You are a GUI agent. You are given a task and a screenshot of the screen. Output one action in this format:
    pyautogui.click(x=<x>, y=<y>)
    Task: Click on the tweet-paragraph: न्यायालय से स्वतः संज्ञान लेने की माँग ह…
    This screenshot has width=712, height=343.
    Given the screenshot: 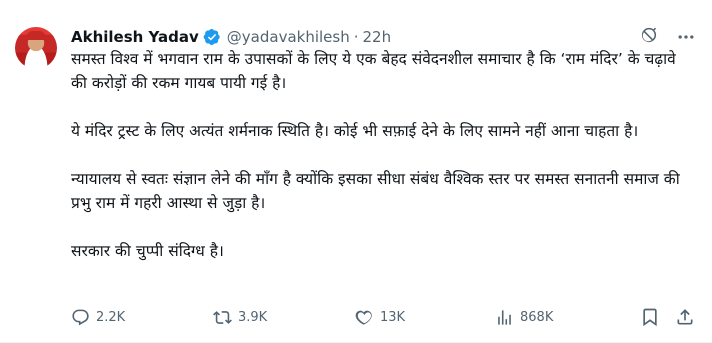 What is the action you would take?
    pyautogui.click(x=375, y=191)
    